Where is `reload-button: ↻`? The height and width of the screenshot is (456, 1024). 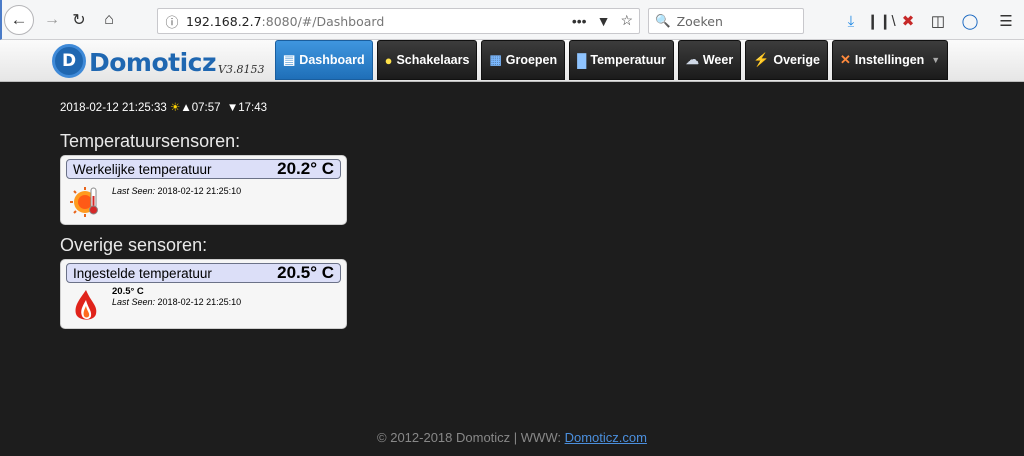 reload-button: ↻ is located at coordinates (79, 20).